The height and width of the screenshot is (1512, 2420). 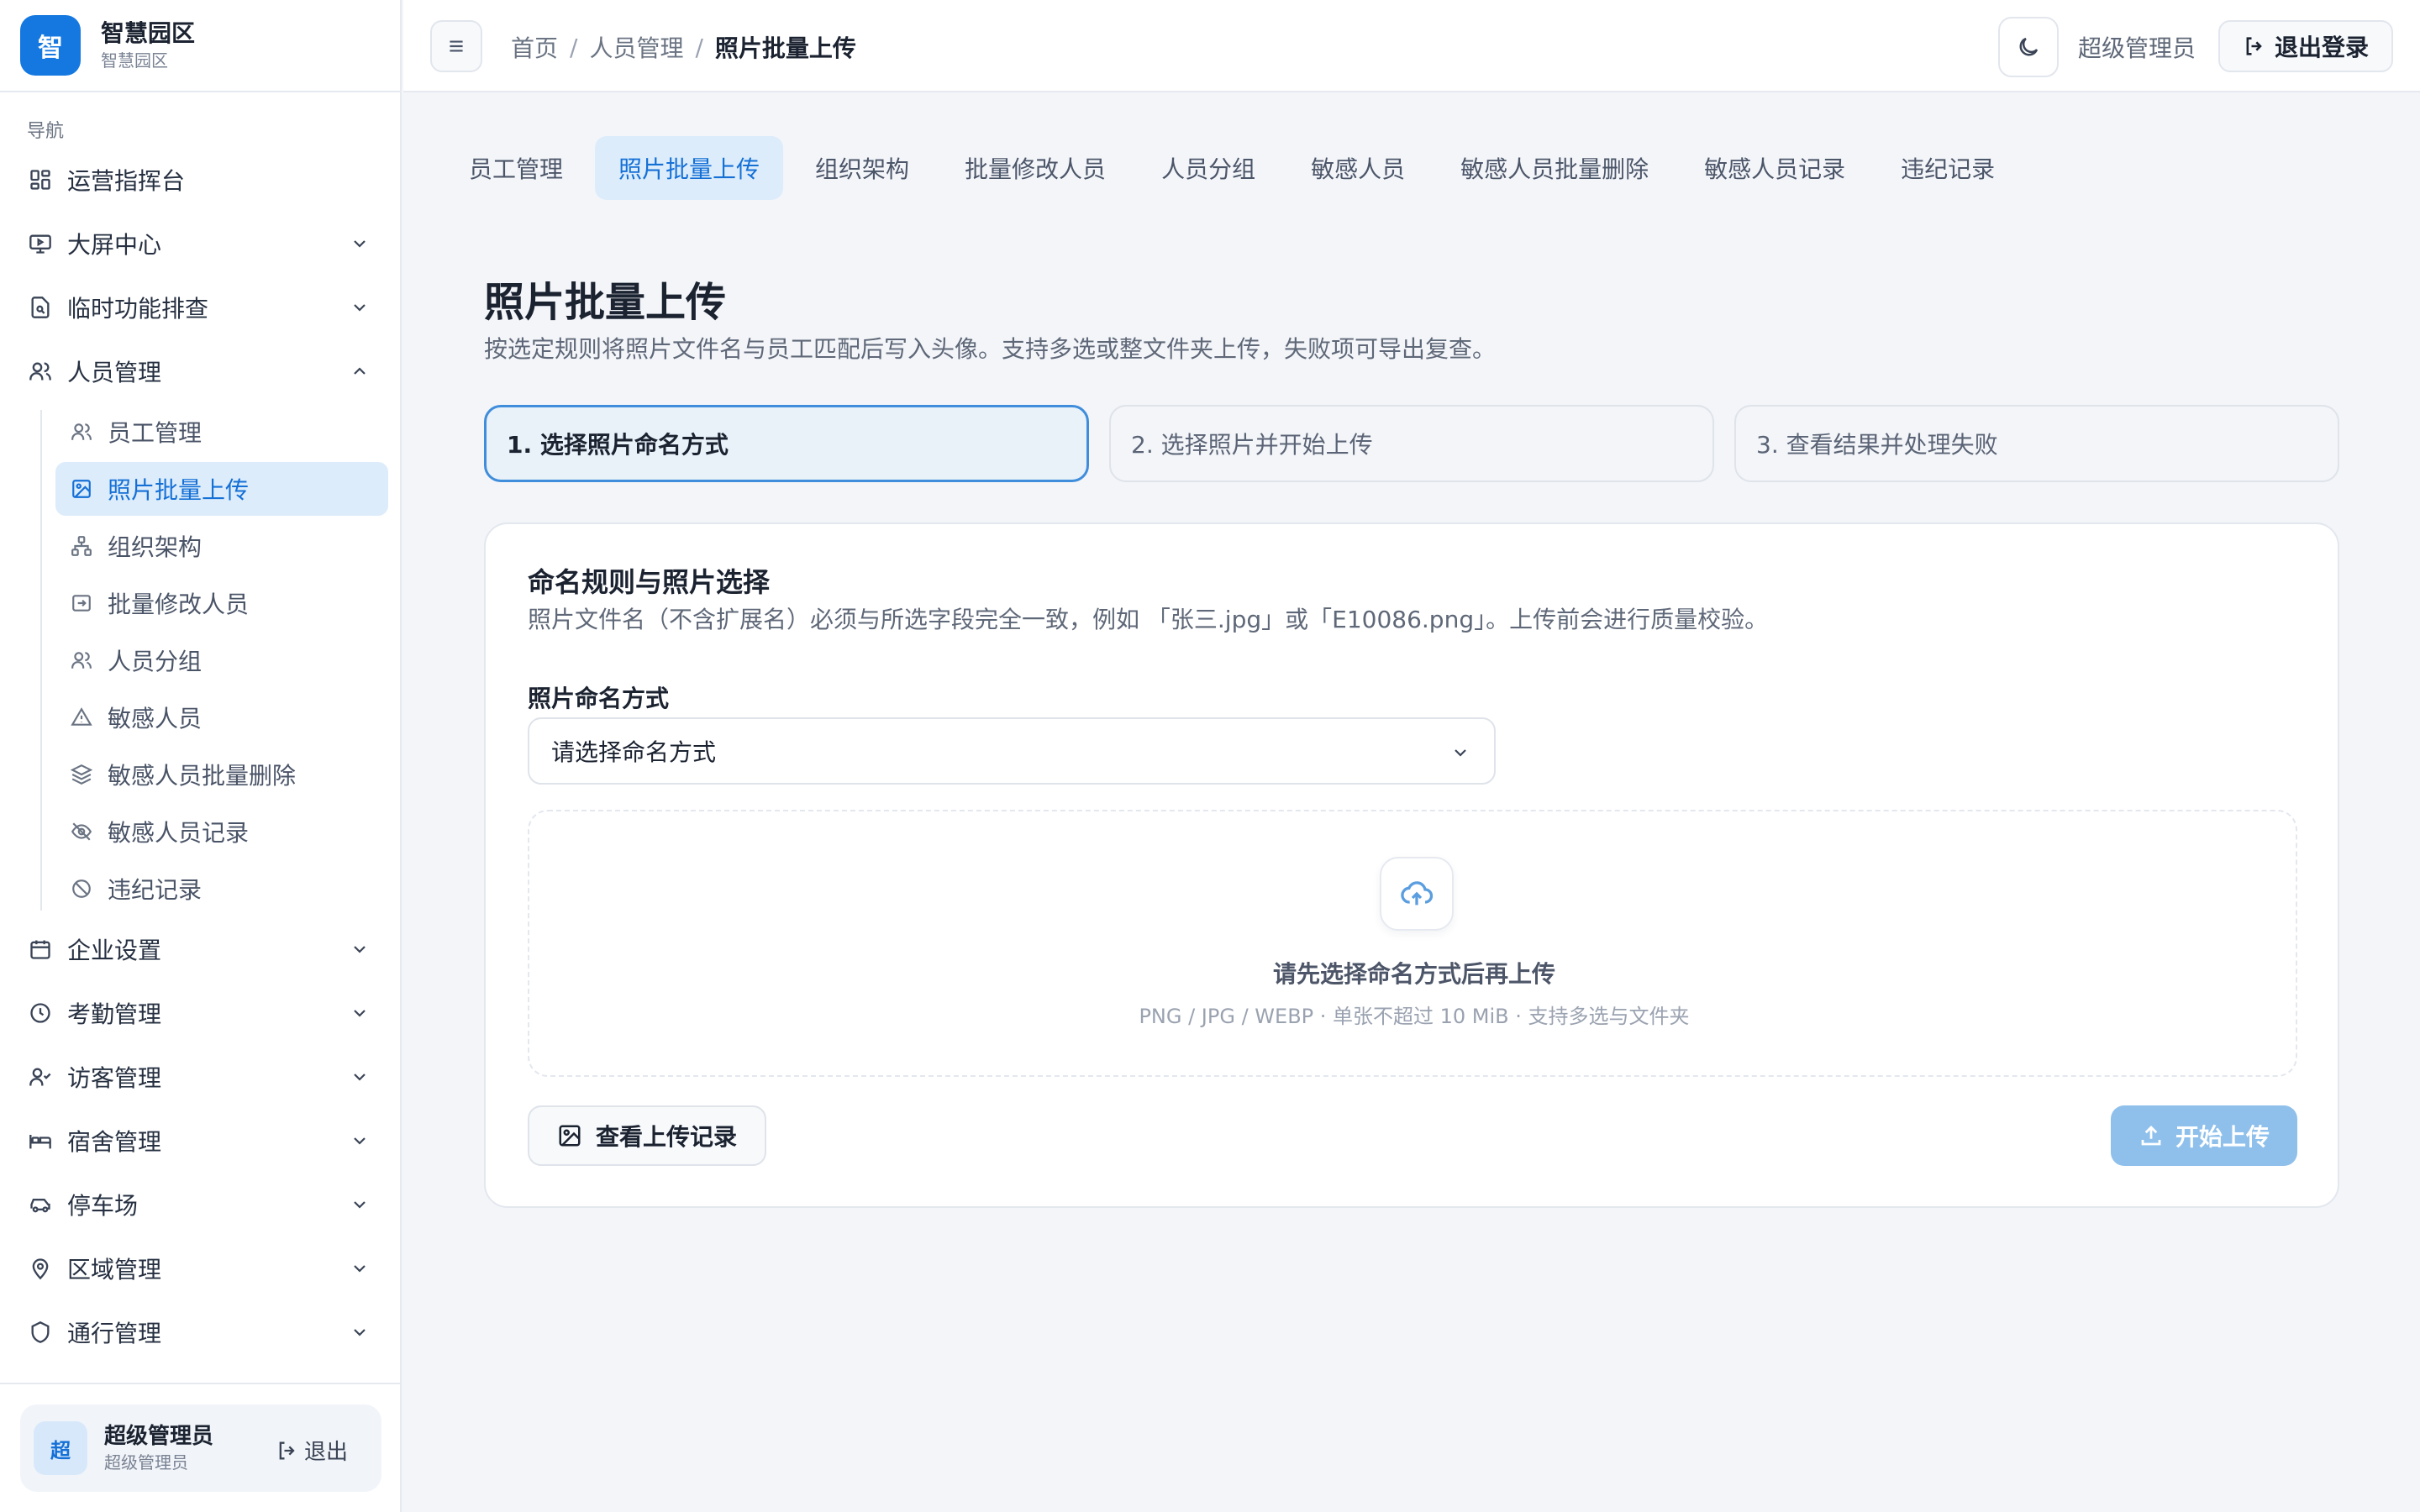 I want to click on file-search-icon, so click(x=40, y=307).